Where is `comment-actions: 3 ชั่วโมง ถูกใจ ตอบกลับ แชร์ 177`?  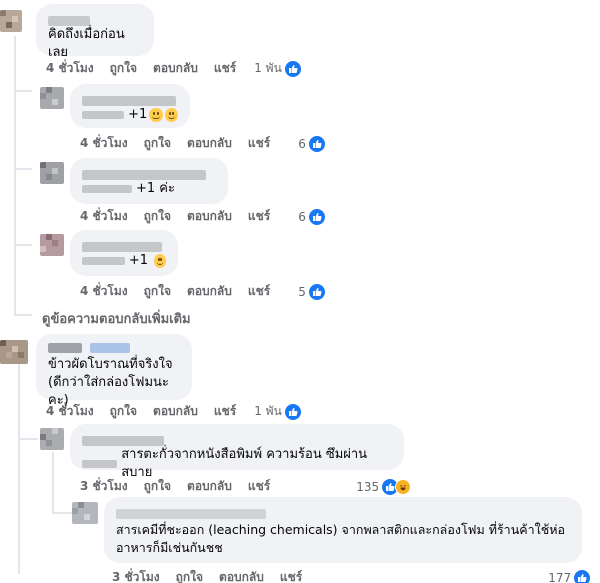
comment-actions: 3 ชั่วโมง ถูกใจ ตอบกลับ แชร์ 177 is located at coordinates (351, 575).